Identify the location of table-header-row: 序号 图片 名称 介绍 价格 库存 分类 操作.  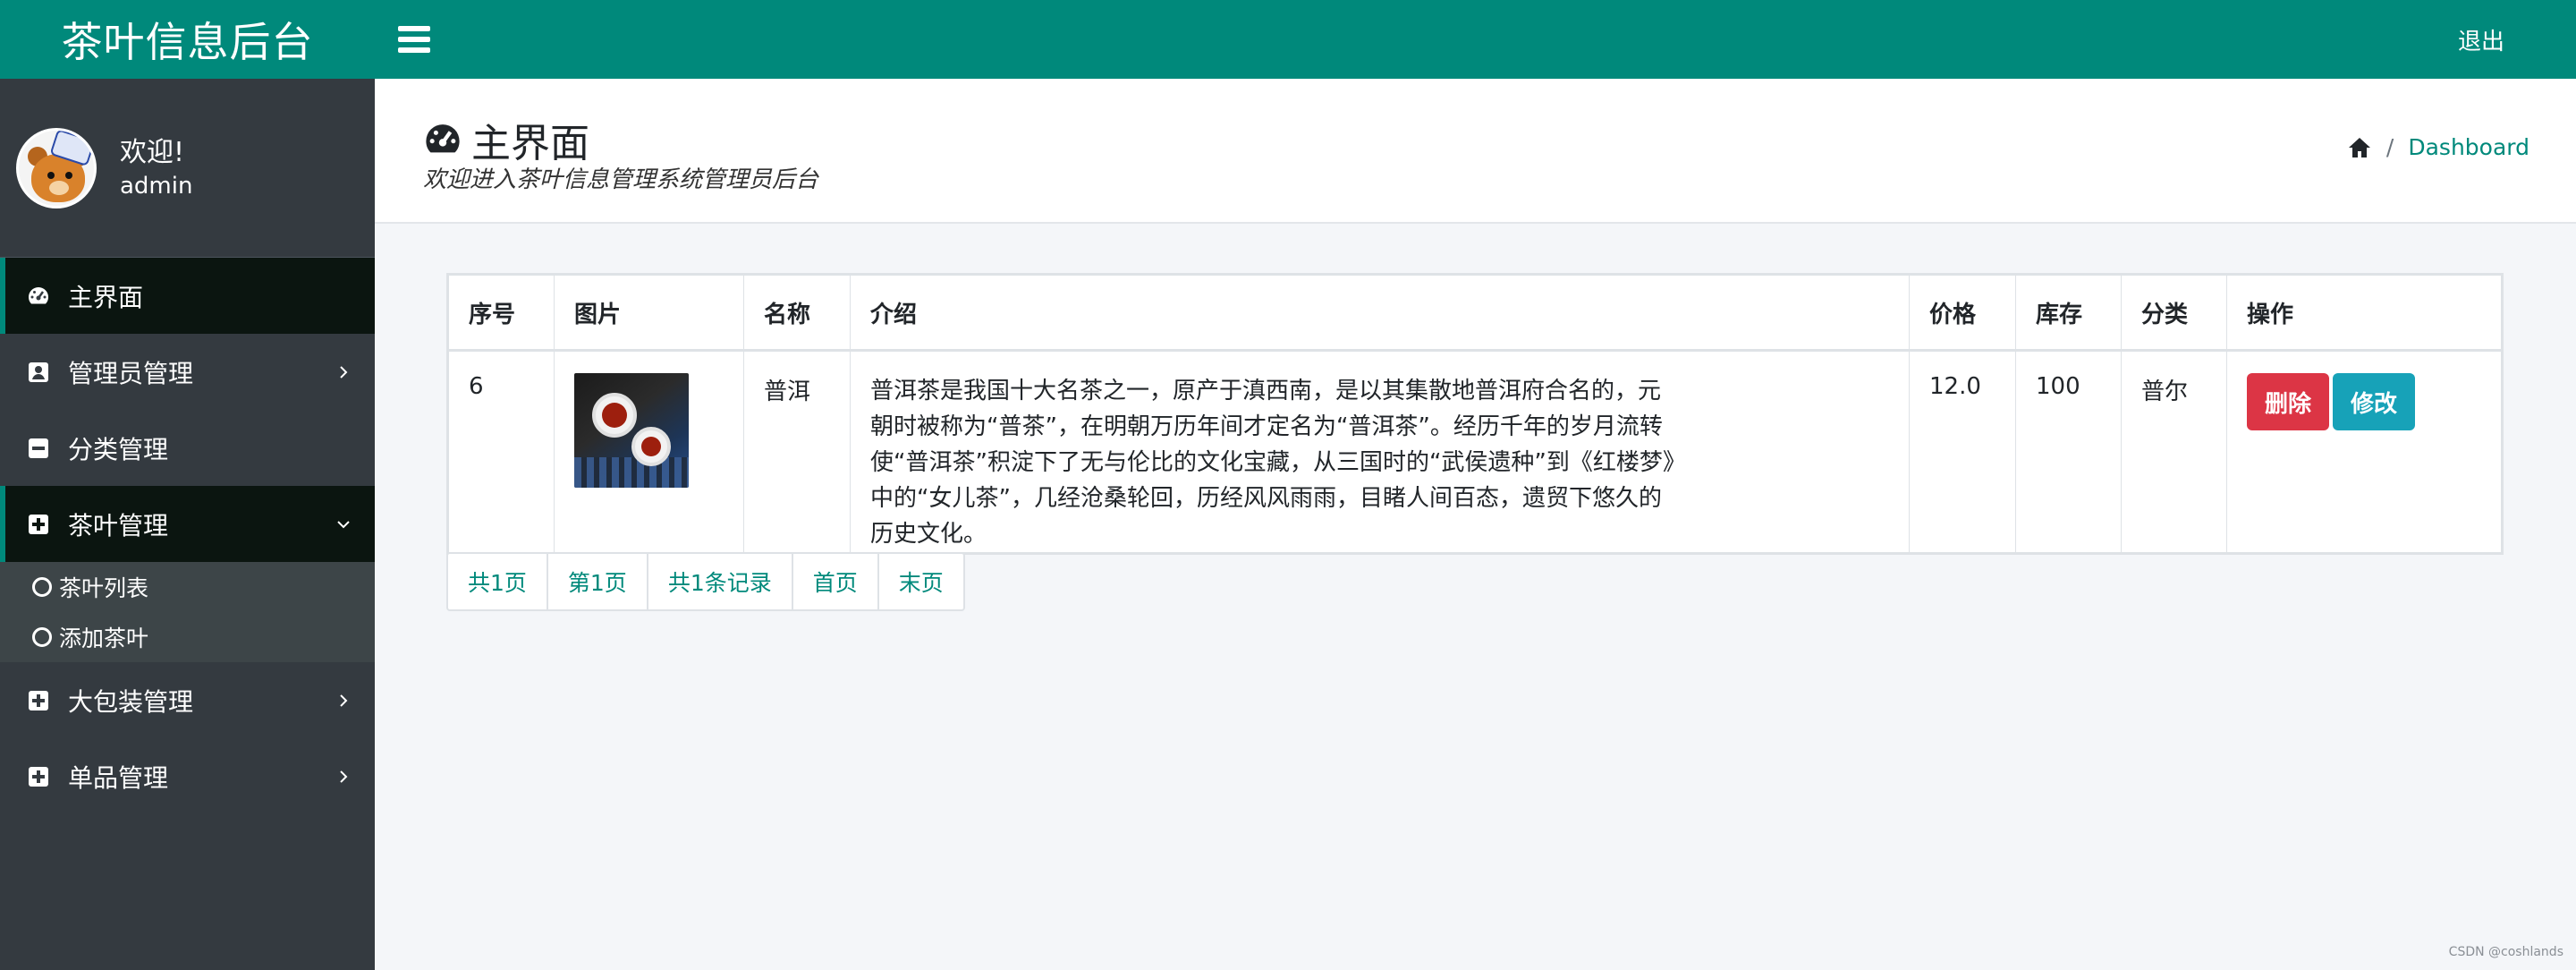
(1475, 313).